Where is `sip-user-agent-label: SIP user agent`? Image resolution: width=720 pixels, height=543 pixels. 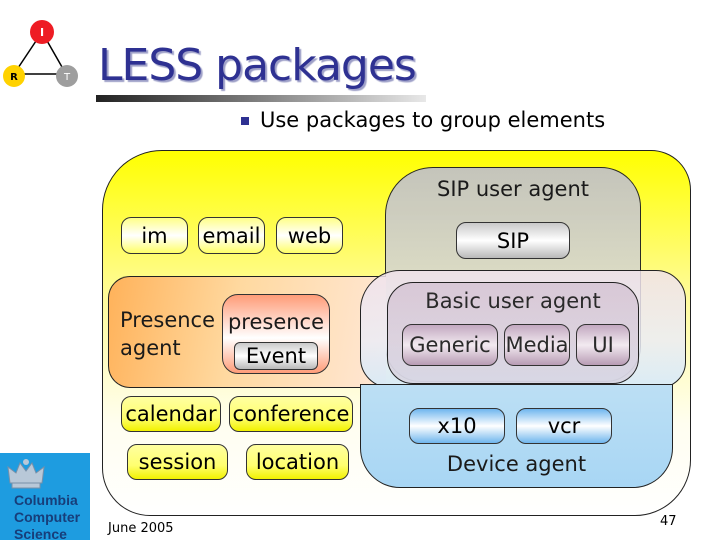
sip-user-agent-label: SIP user agent is located at coordinates (512, 189).